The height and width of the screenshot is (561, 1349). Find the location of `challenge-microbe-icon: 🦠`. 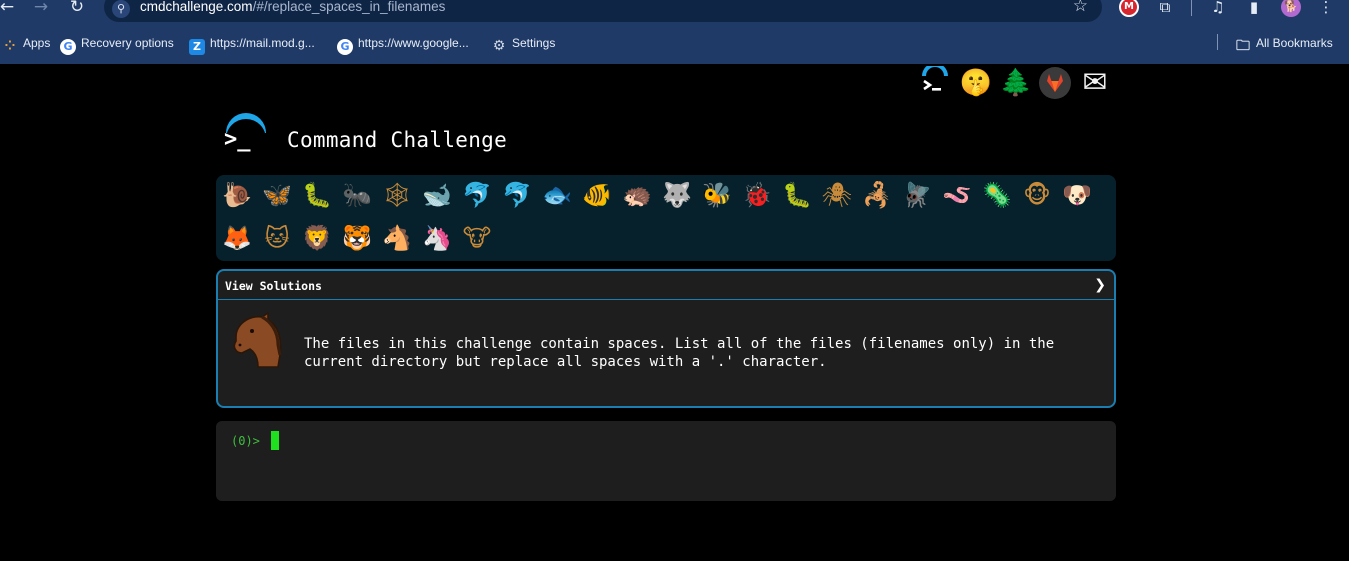

challenge-microbe-icon: 🦠 is located at coordinates (997, 195).